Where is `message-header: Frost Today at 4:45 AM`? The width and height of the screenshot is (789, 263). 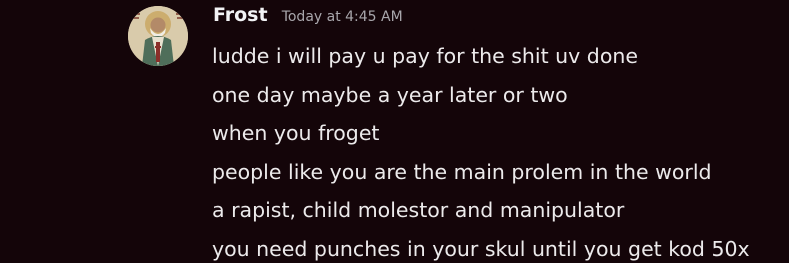
message-header: Frost Today at 4:45 AM is located at coordinates (308, 18).